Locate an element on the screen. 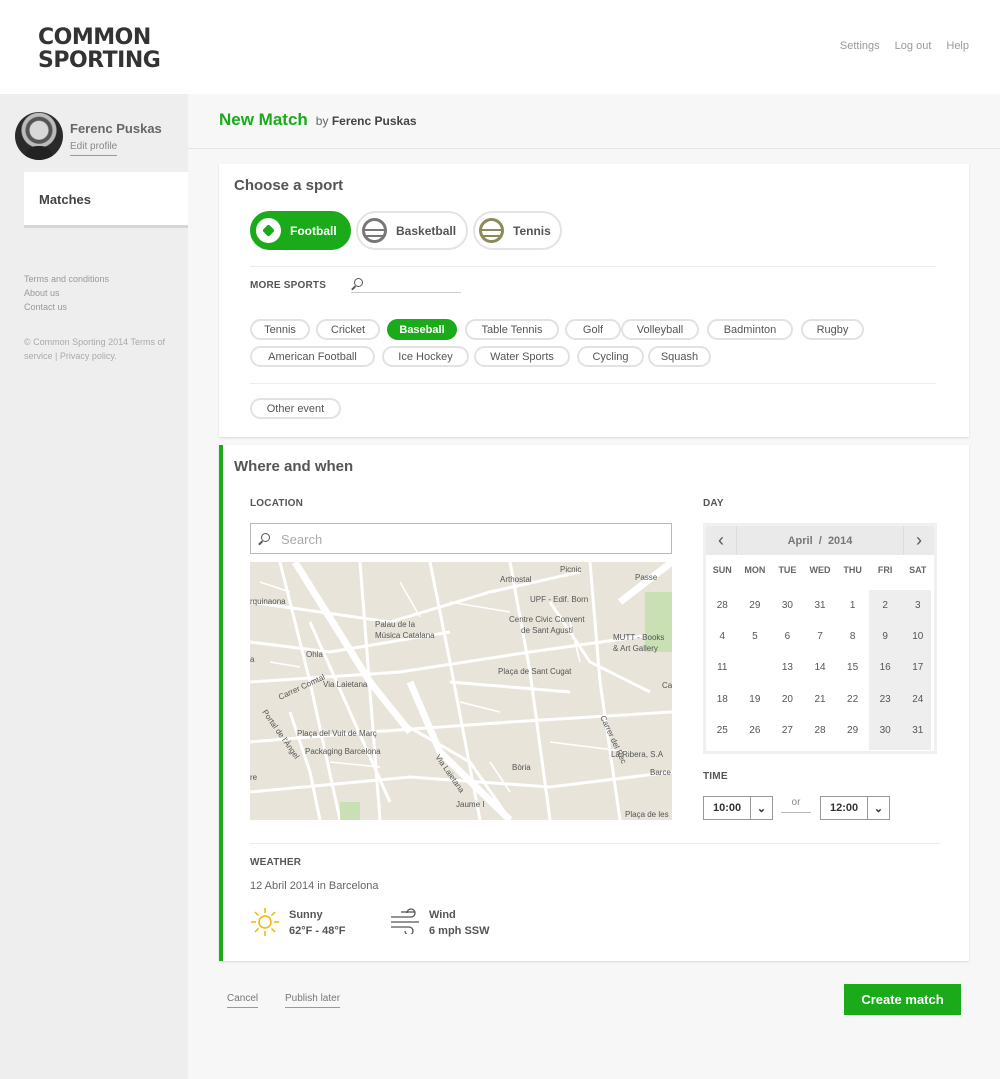 The width and height of the screenshot is (1000, 1079). calendar-day: 12 is located at coordinates (755, 667).